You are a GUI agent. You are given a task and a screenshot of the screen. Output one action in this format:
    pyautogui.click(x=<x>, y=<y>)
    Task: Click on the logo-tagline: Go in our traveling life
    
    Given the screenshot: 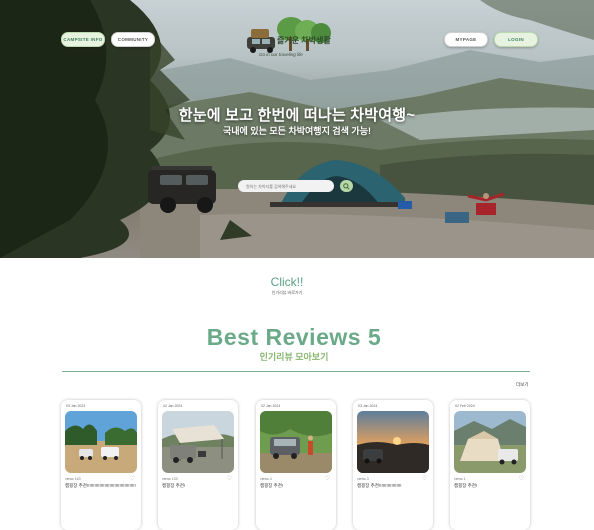 What is the action you would take?
    pyautogui.click(x=281, y=54)
    